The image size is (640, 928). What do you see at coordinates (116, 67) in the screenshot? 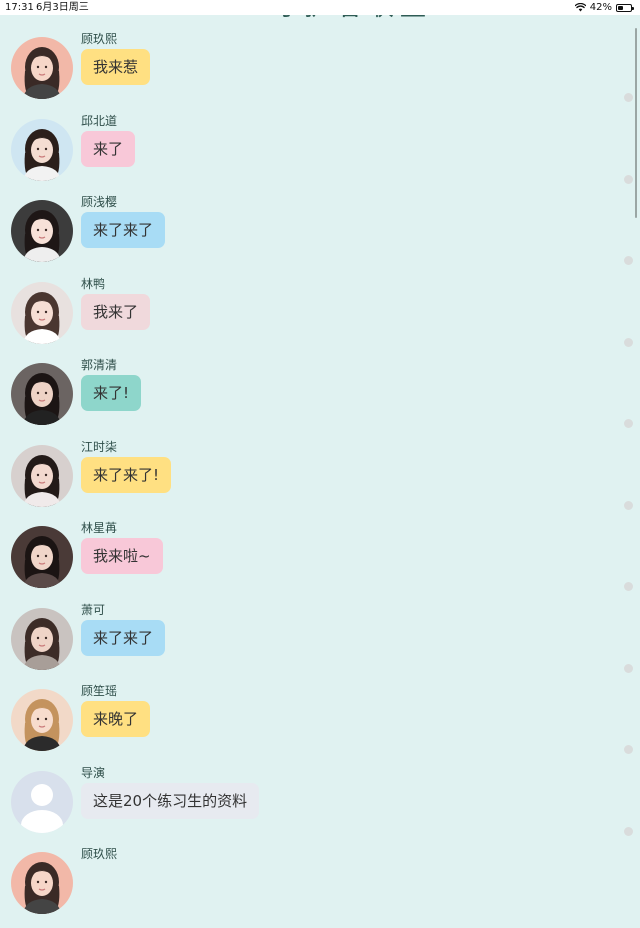
I see `message-bubble: 我来惹` at bounding box center [116, 67].